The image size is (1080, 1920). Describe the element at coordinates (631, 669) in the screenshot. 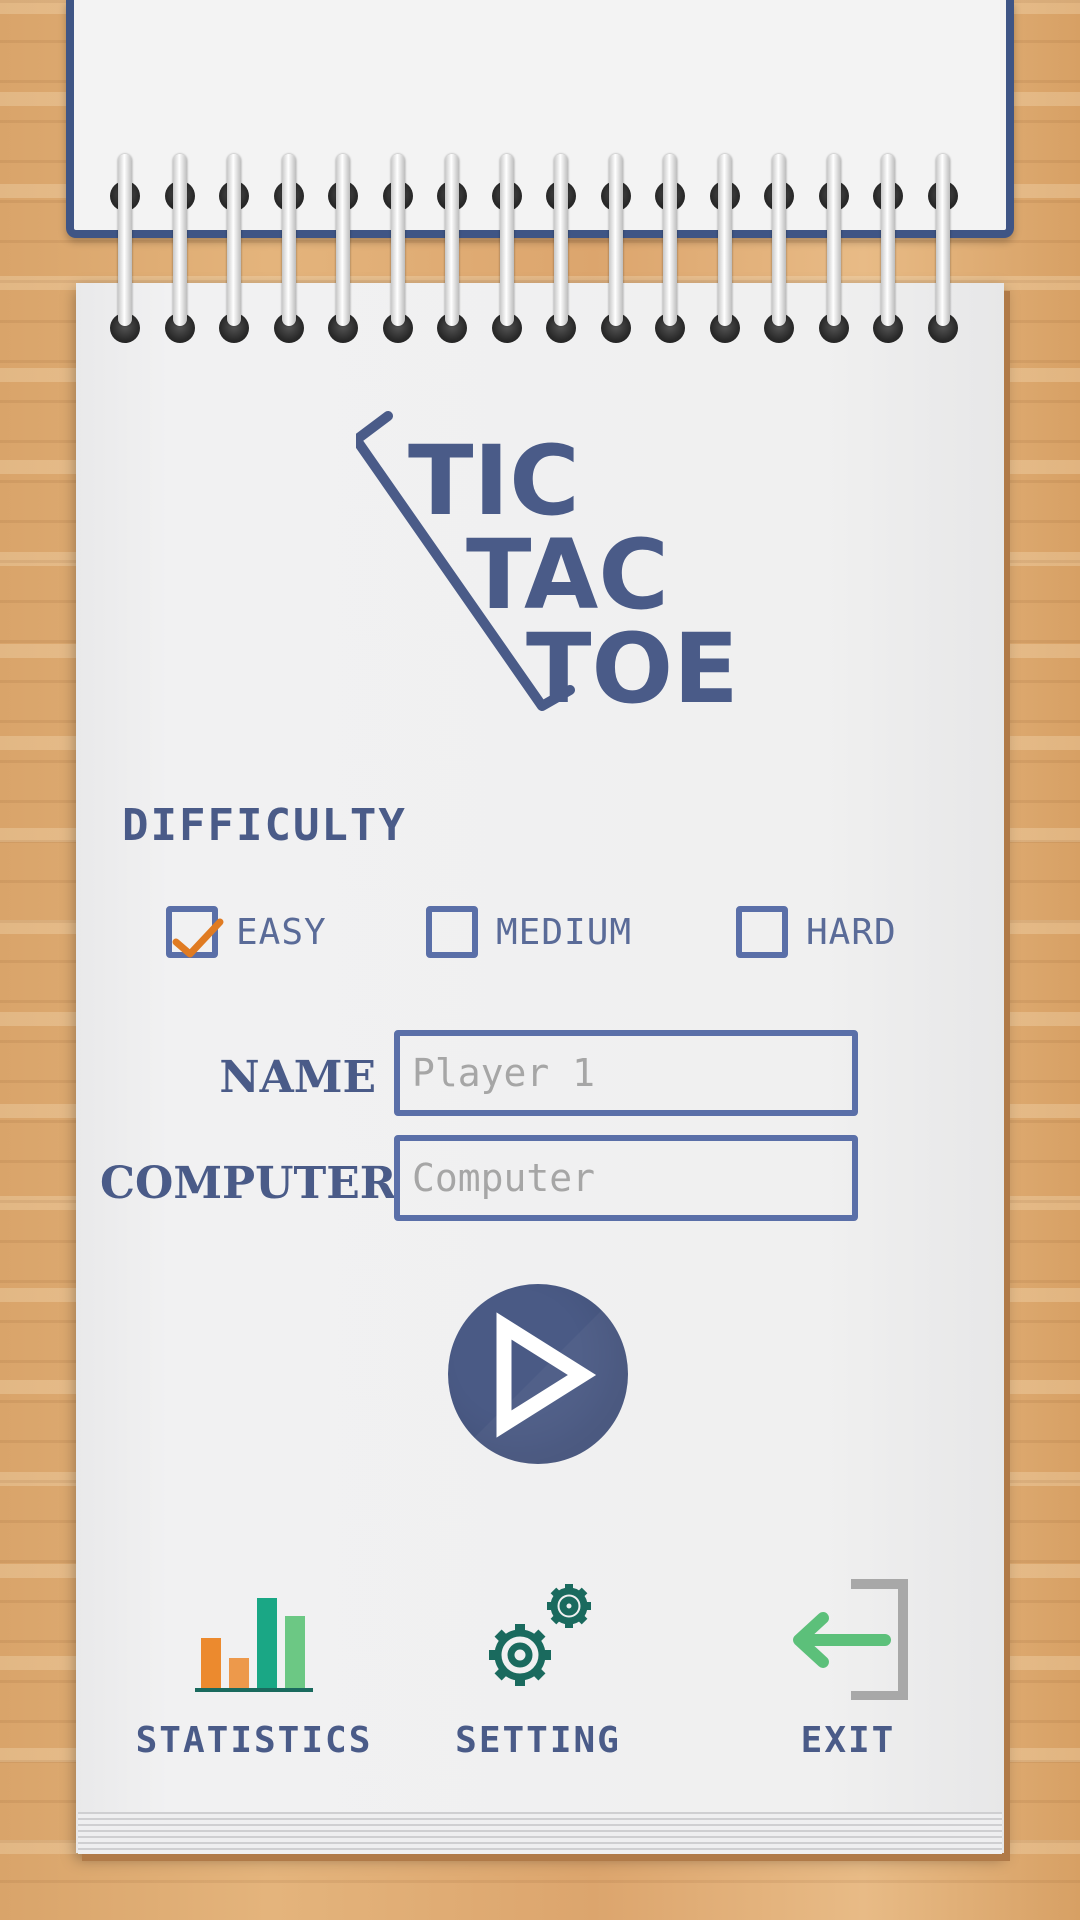

I see `logo-line-3: TOE` at that location.